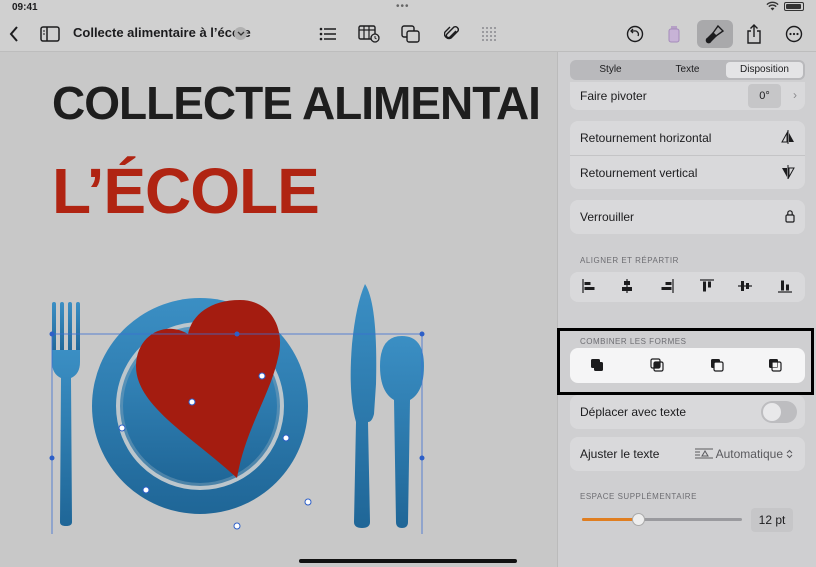 The width and height of the screenshot is (816, 567). I want to click on headline-title: COLLECTE ALIMENTAI, so click(296, 103).